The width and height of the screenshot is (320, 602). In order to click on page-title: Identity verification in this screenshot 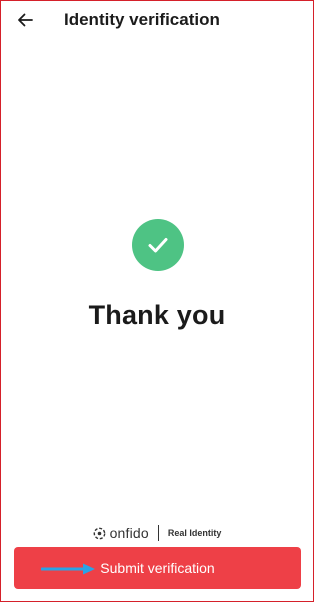, I will do `click(142, 19)`.